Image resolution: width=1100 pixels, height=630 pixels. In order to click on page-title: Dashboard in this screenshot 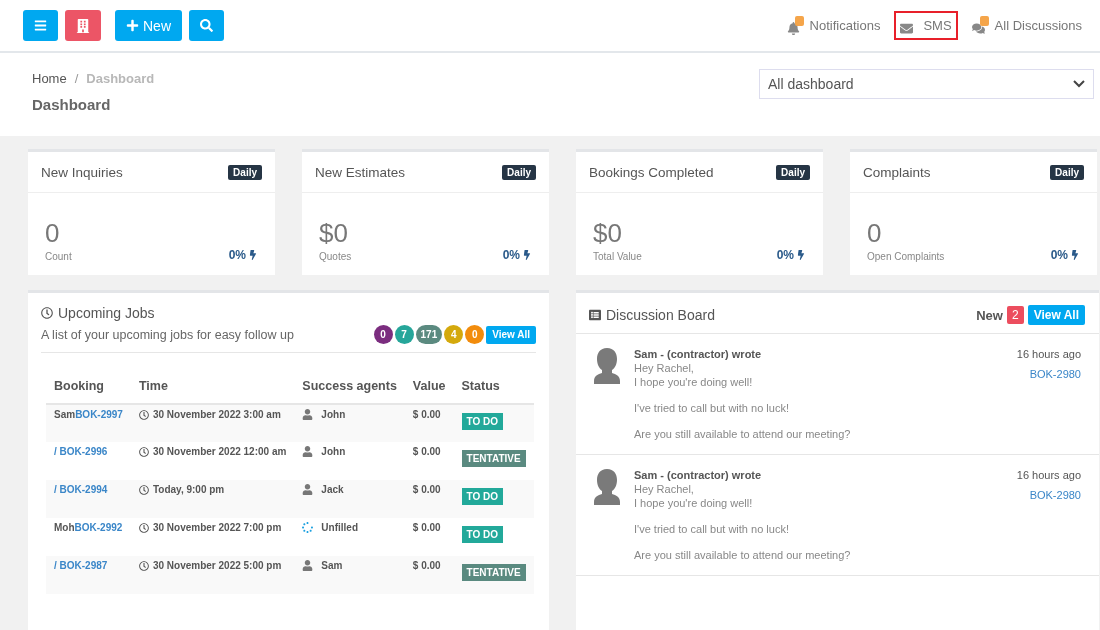, I will do `click(72, 105)`.